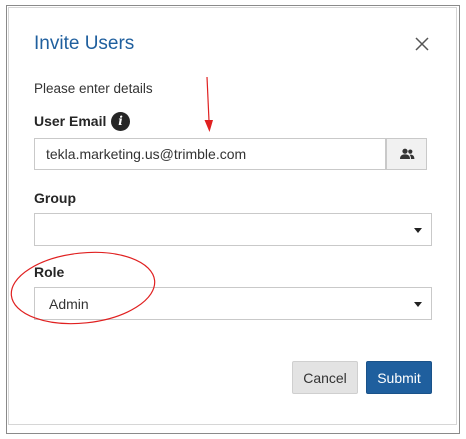 The width and height of the screenshot is (466, 439). I want to click on cancel-button: Cancel, so click(325, 377).